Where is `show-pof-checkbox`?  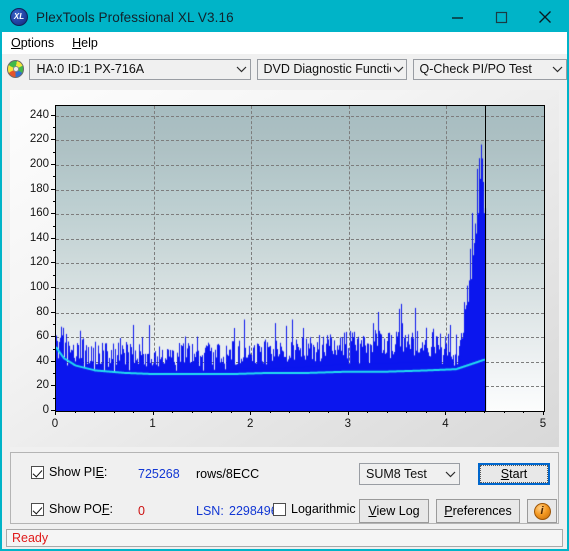 show-pof-checkbox is located at coordinates (37, 509).